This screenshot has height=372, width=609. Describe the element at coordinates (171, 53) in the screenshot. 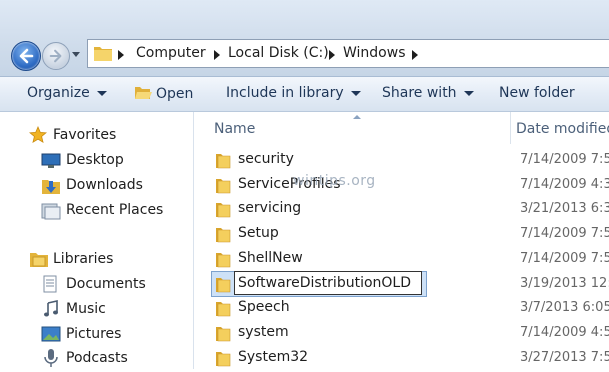

I see `breadcrumb-computer: Computer` at that location.